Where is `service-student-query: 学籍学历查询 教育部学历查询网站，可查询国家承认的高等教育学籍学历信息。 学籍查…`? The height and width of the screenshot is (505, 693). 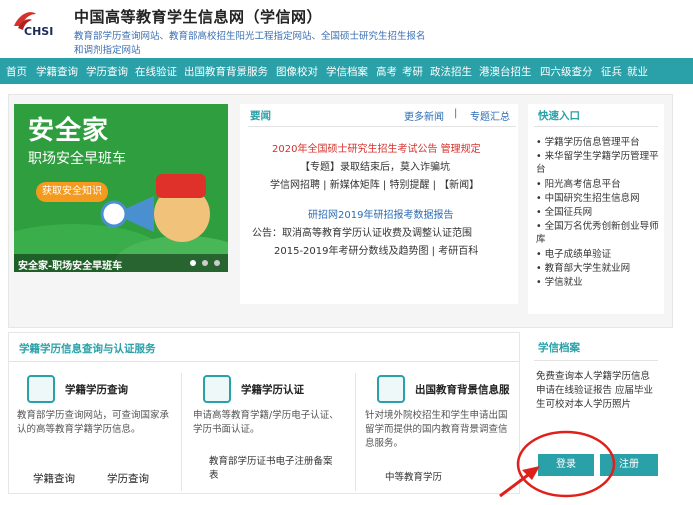
service-student-query: 学籍学历查询 教育部学历查询网站，可查询国家承认的高等教育学籍学历信息。 学籍查… is located at coordinates (91, 432).